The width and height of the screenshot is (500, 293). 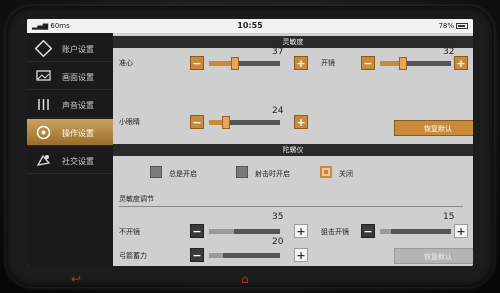 I want to click on bow-charge-slider, so click(x=244, y=255).